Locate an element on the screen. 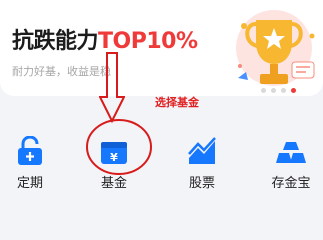  trend-chart-icon is located at coordinates (202, 150).